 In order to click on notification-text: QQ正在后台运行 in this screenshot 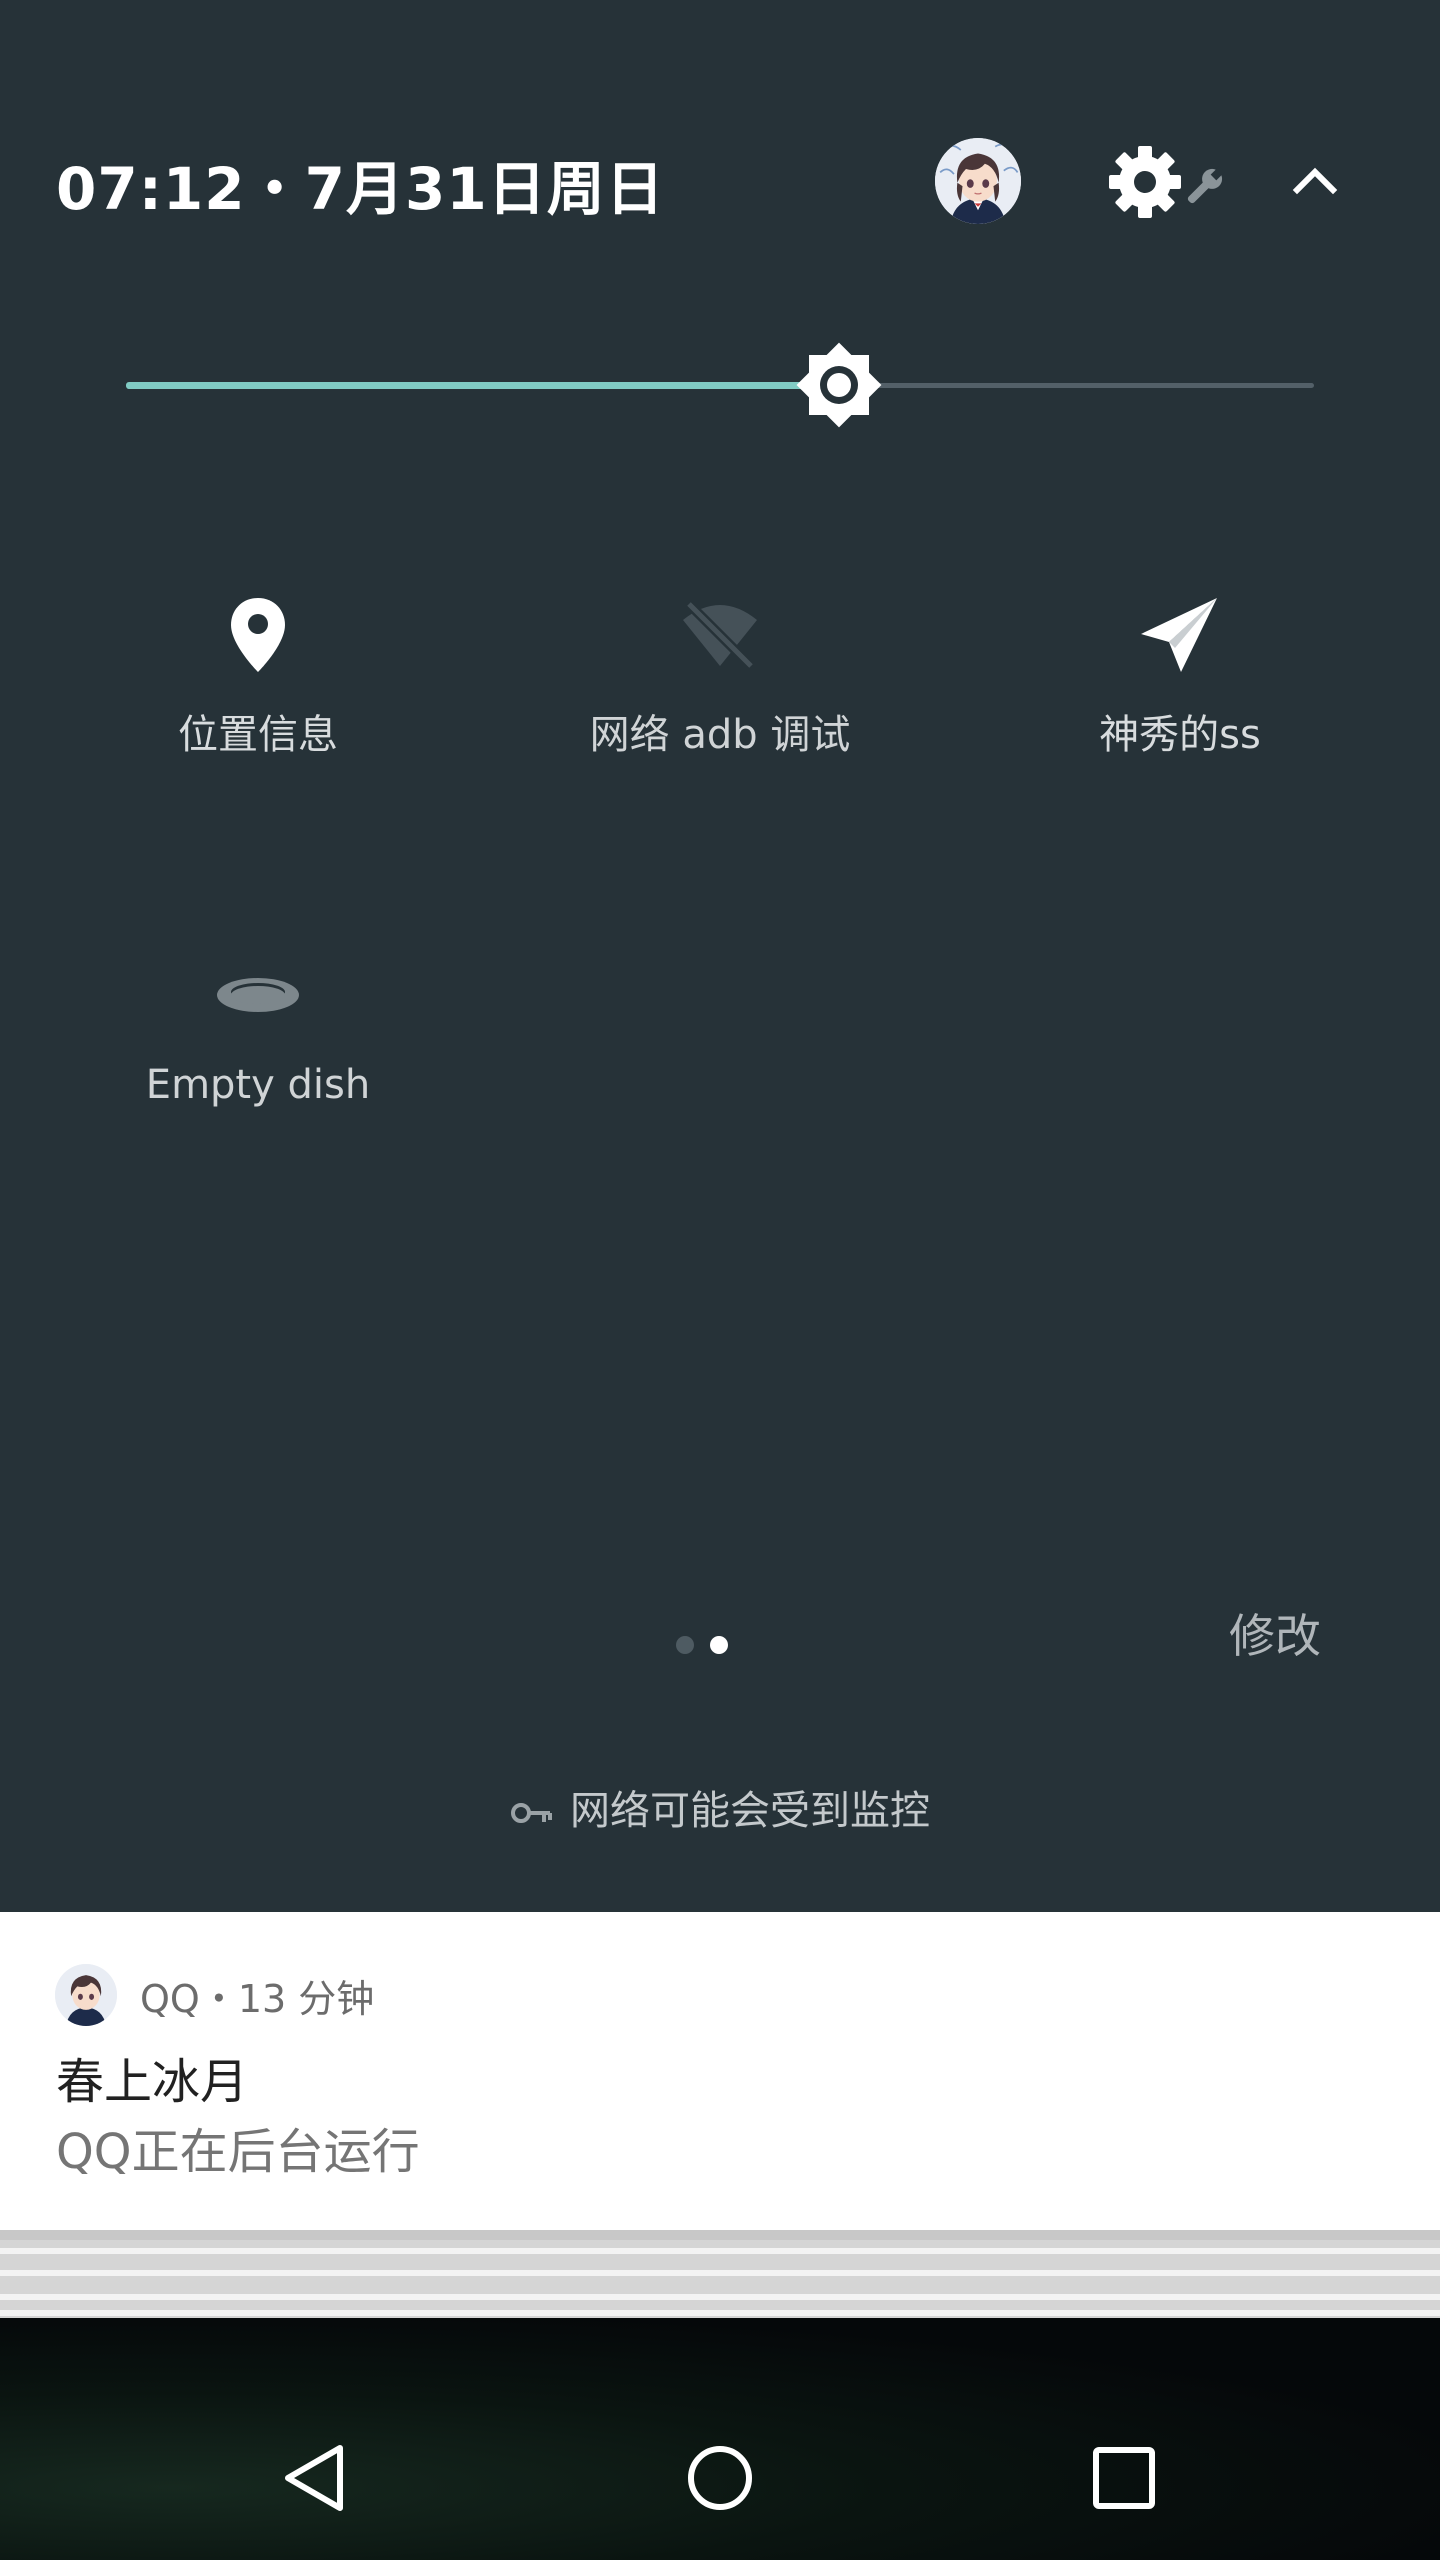, I will do `click(238, 2152)`.